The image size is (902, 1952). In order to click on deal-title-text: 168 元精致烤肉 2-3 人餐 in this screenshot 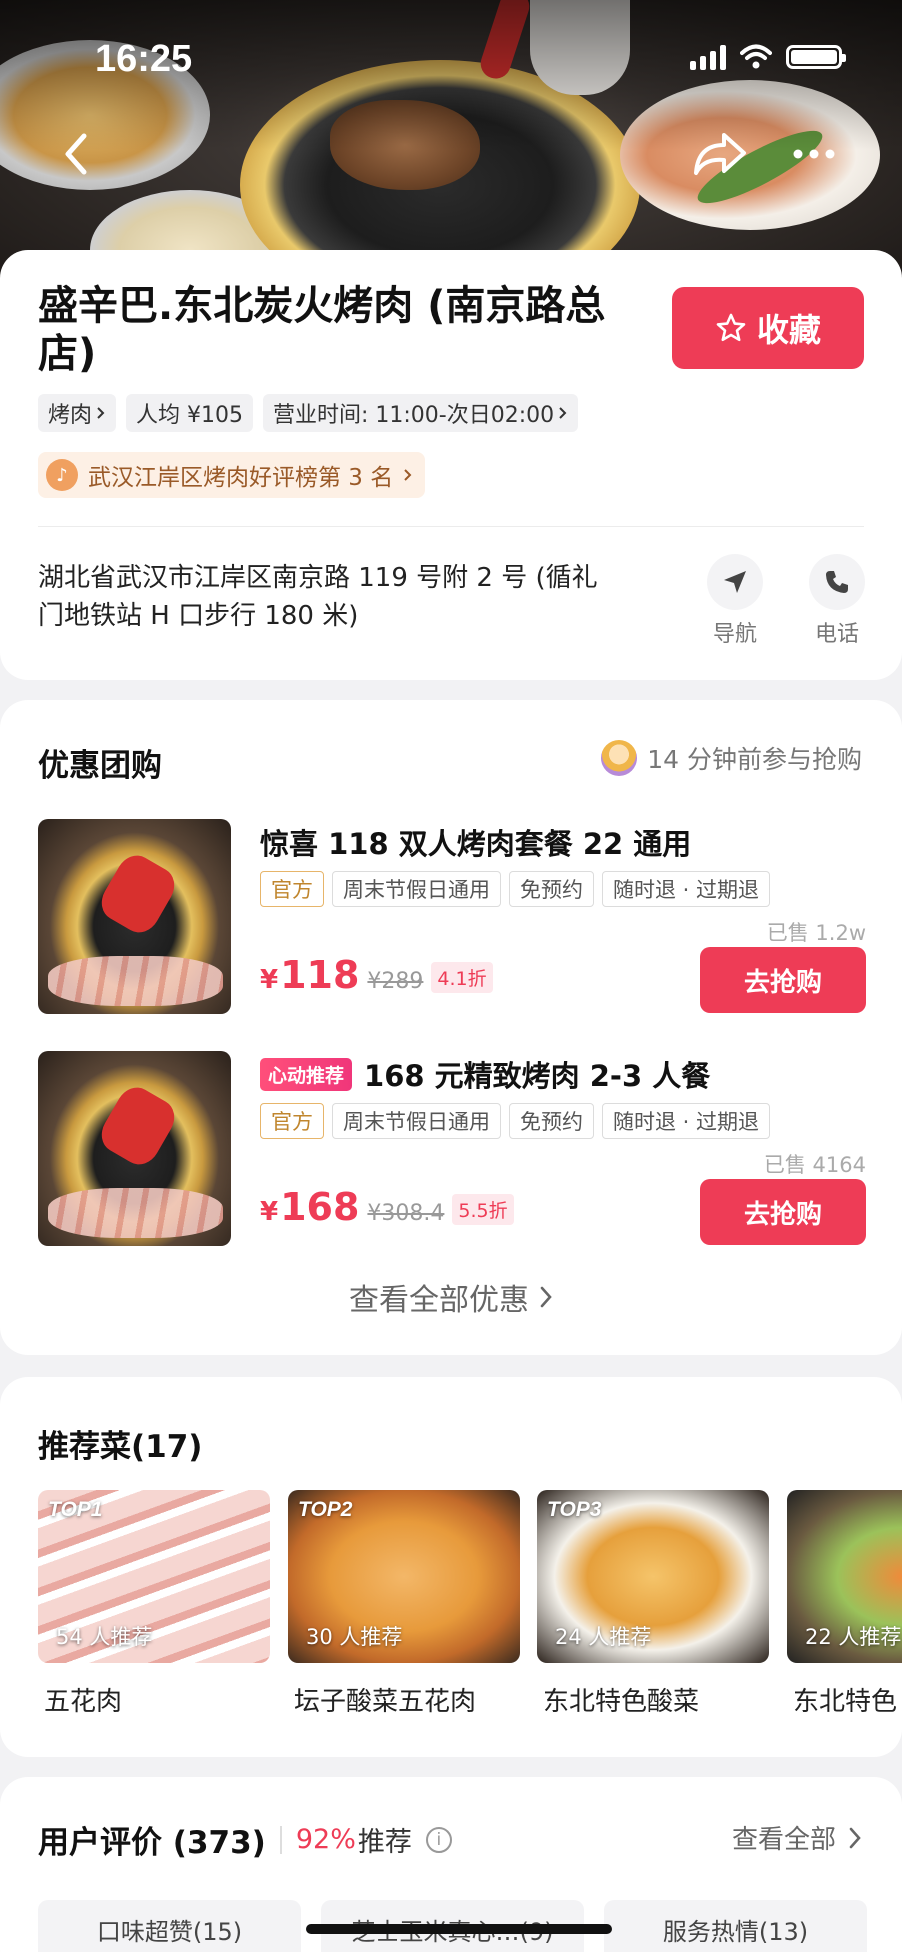, I will do `click(537, 1076)`.